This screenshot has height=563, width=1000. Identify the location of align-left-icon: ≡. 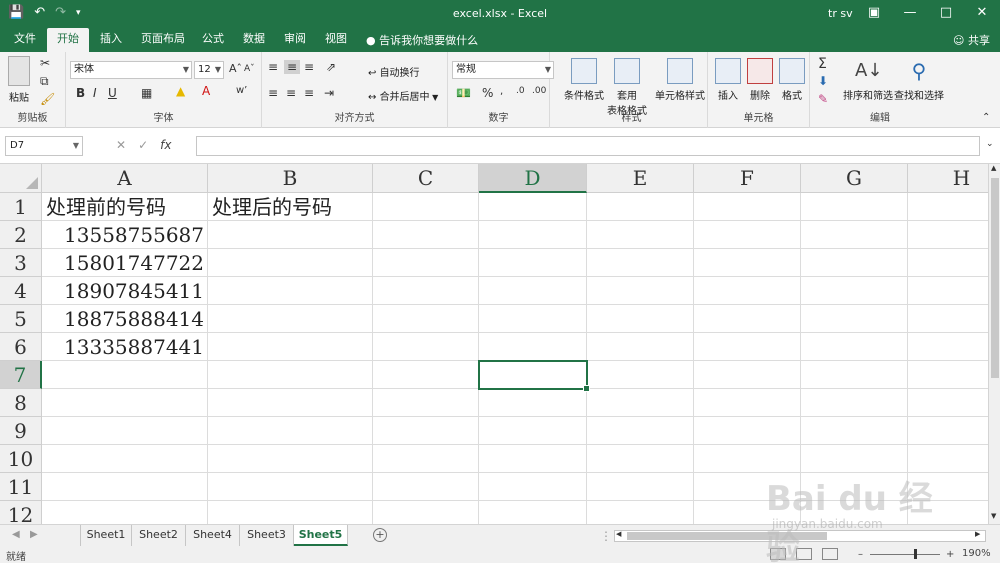
(273, 93).